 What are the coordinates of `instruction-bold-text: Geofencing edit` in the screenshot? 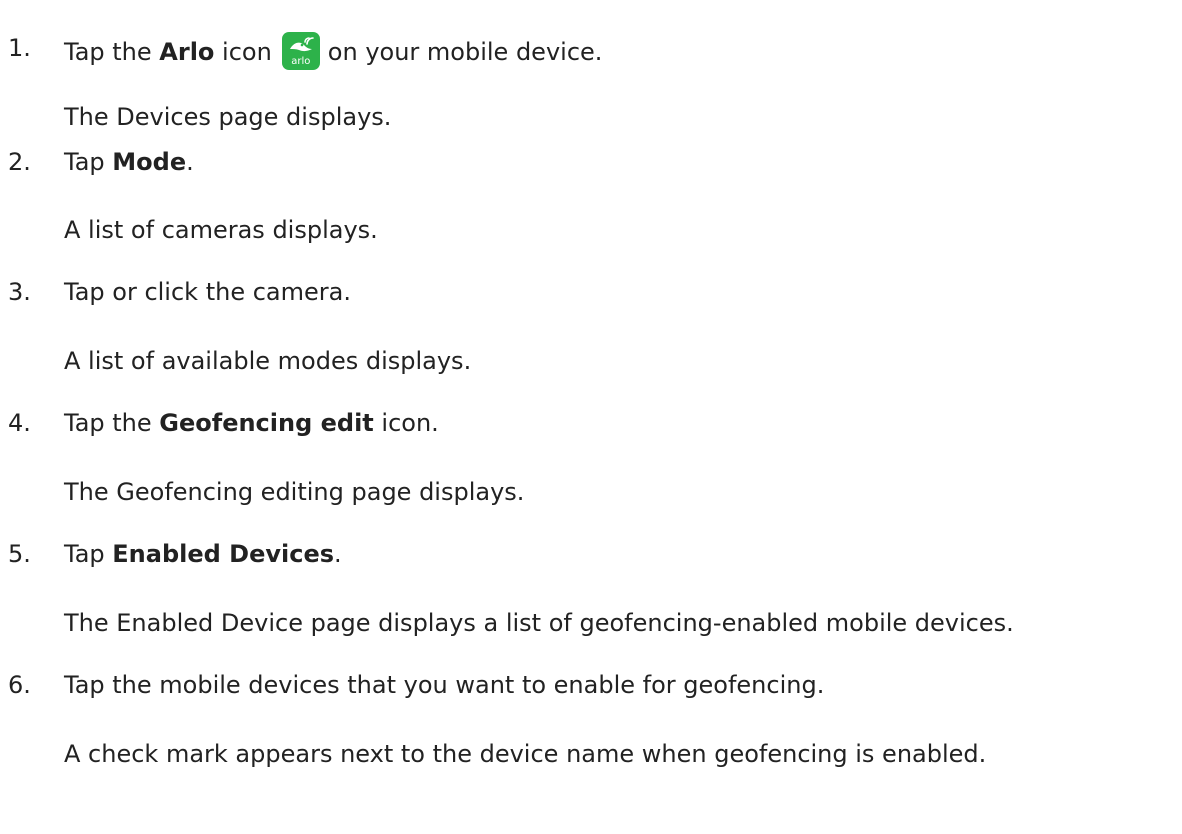 It's located at (266, 423).